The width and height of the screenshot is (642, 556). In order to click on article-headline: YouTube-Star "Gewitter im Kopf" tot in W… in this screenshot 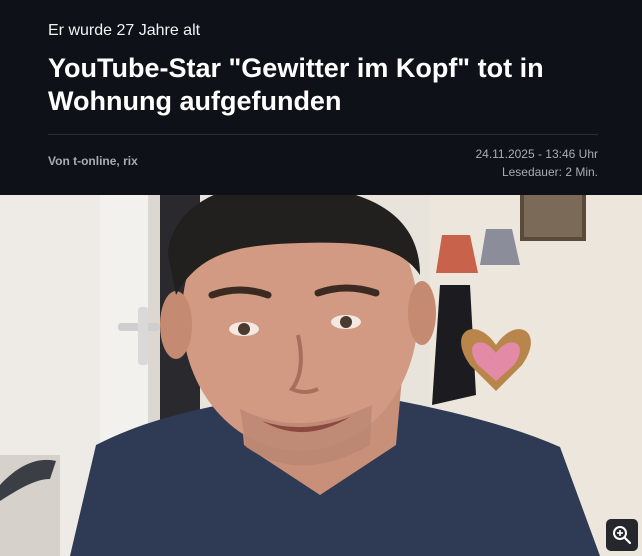, I will do `click(296, 84)`.